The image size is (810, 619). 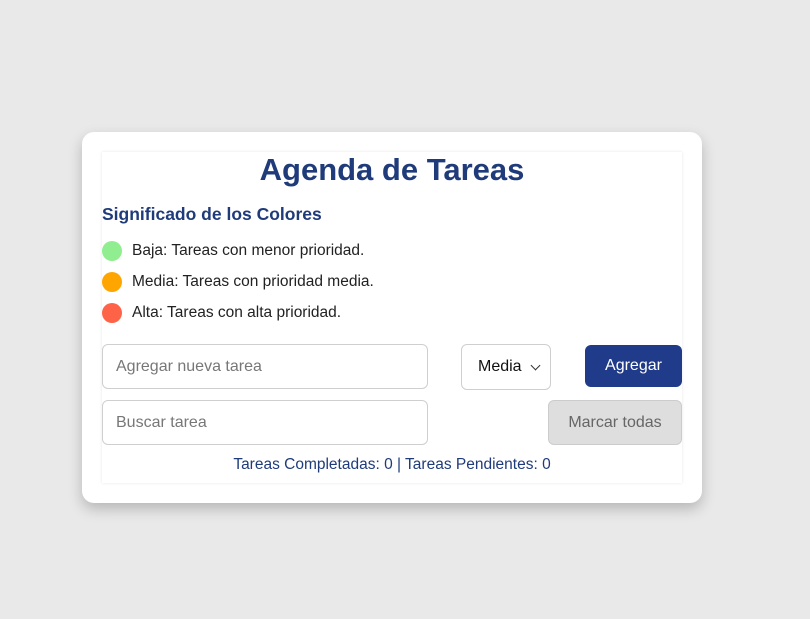 I want to click on legend-item-high: Alta: Tareas con alta prioridad., so click(x=221, y=313).